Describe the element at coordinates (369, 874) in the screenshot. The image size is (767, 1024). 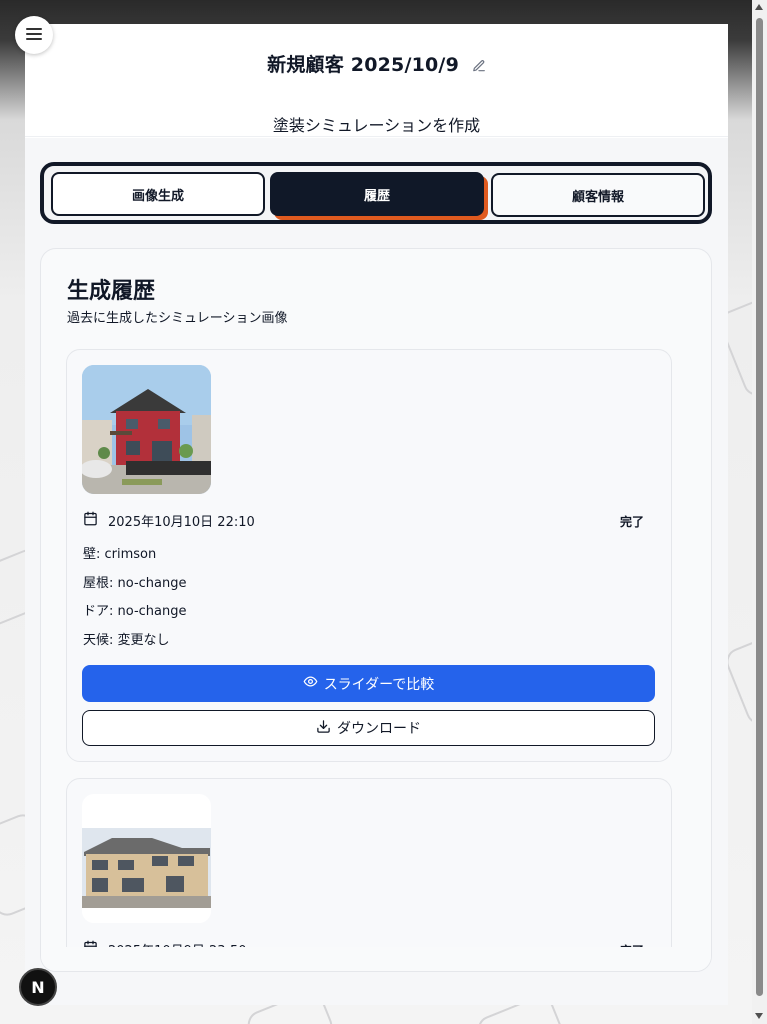
I see `history-item: 2025年10月9日 23:50 完了` at that location.